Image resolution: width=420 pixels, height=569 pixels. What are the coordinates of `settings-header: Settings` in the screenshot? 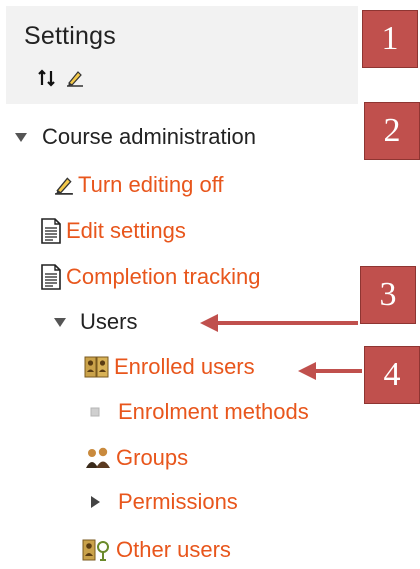 It's located at (182, 55).